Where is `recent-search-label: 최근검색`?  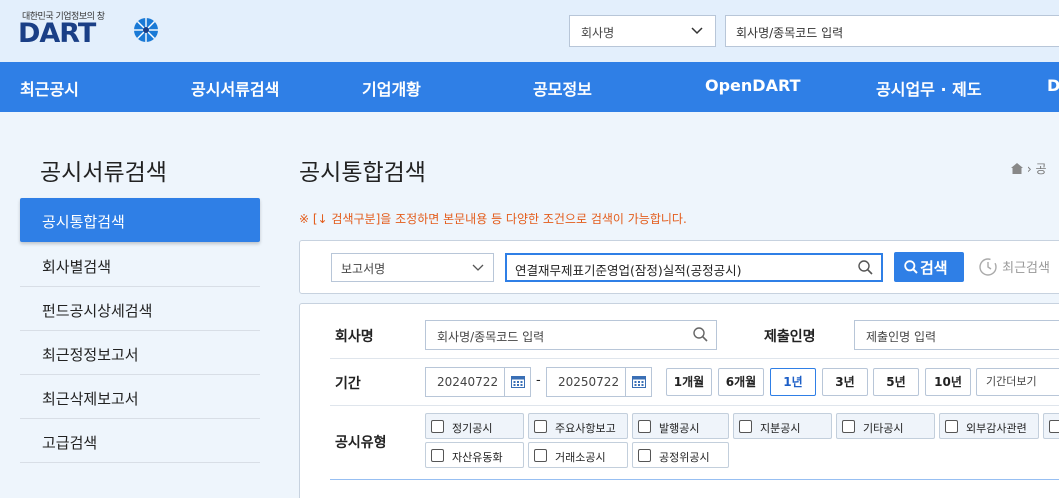 recent-search-label: 최근검색 is located at coordinates (1026, 268).